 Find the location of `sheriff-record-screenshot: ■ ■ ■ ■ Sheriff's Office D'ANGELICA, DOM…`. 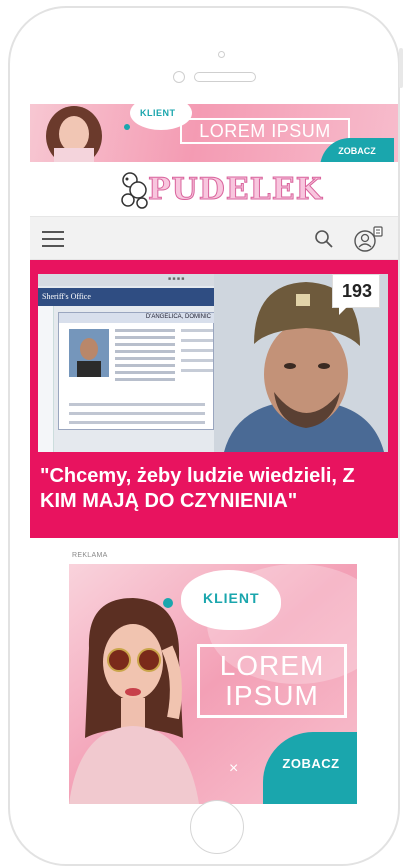

sheriff-record-screenshot: ■ ■ ■ ■ Sheriff's Office D'ANGELICA, DOM… is located at coordinates (126, 363).